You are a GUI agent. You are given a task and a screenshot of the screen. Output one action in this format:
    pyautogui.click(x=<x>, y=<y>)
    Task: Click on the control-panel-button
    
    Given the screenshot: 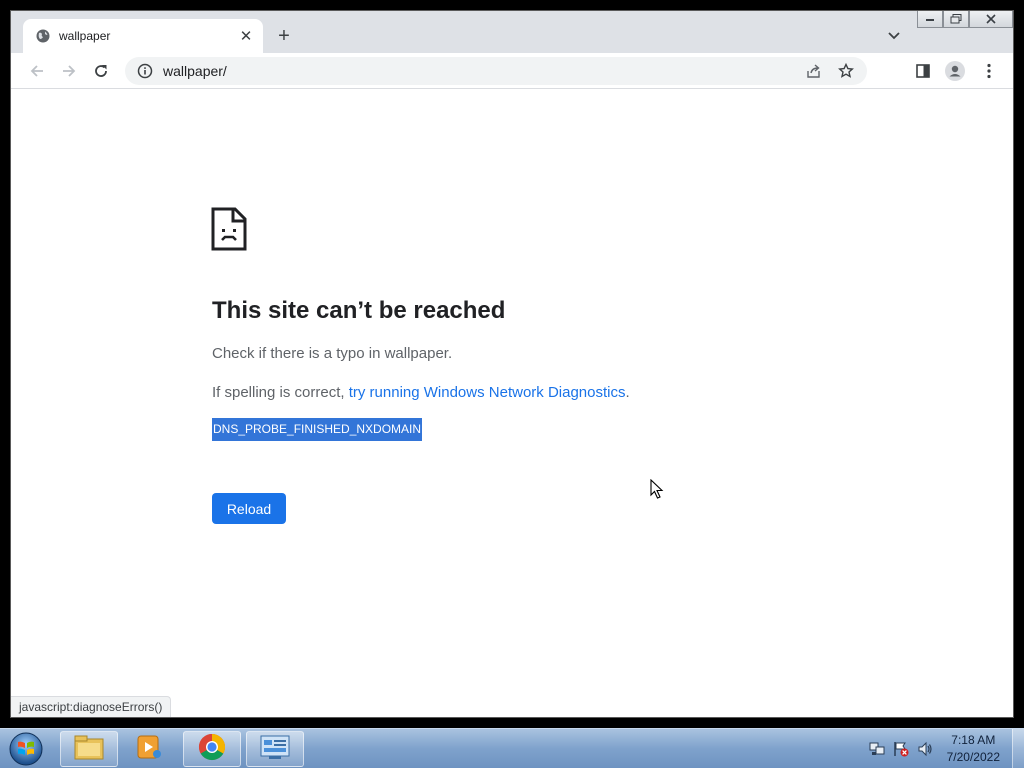 What is the action you would take?
    pyautogui.click(x=275, y=749)
    